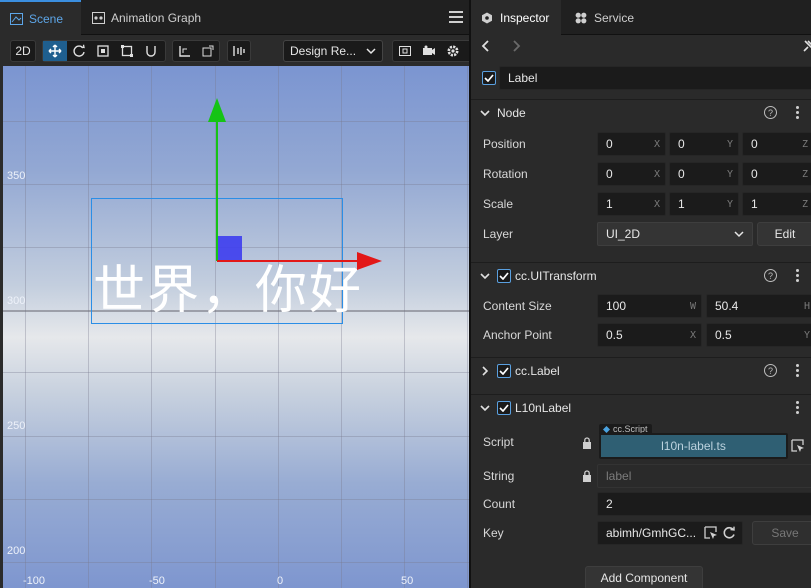 The width and height of the screenshot is (811, 588). What do you see at coordinates (486, 46) in the screenshot?
I see `back-arrow-icon` at bounding box center [486, 46].